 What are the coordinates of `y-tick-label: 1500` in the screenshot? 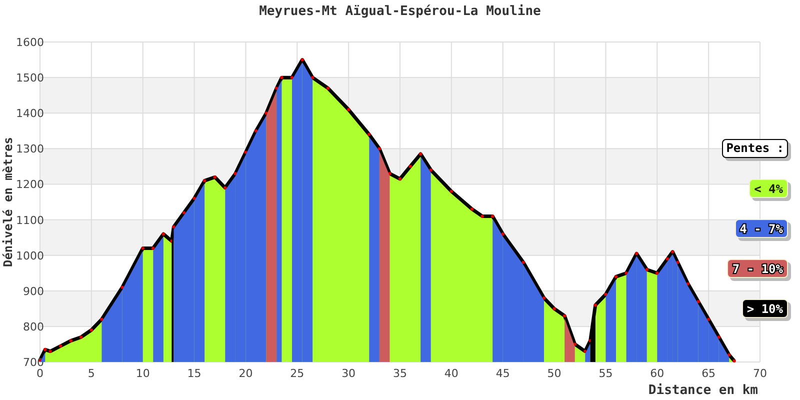 It's located at (30, 78).